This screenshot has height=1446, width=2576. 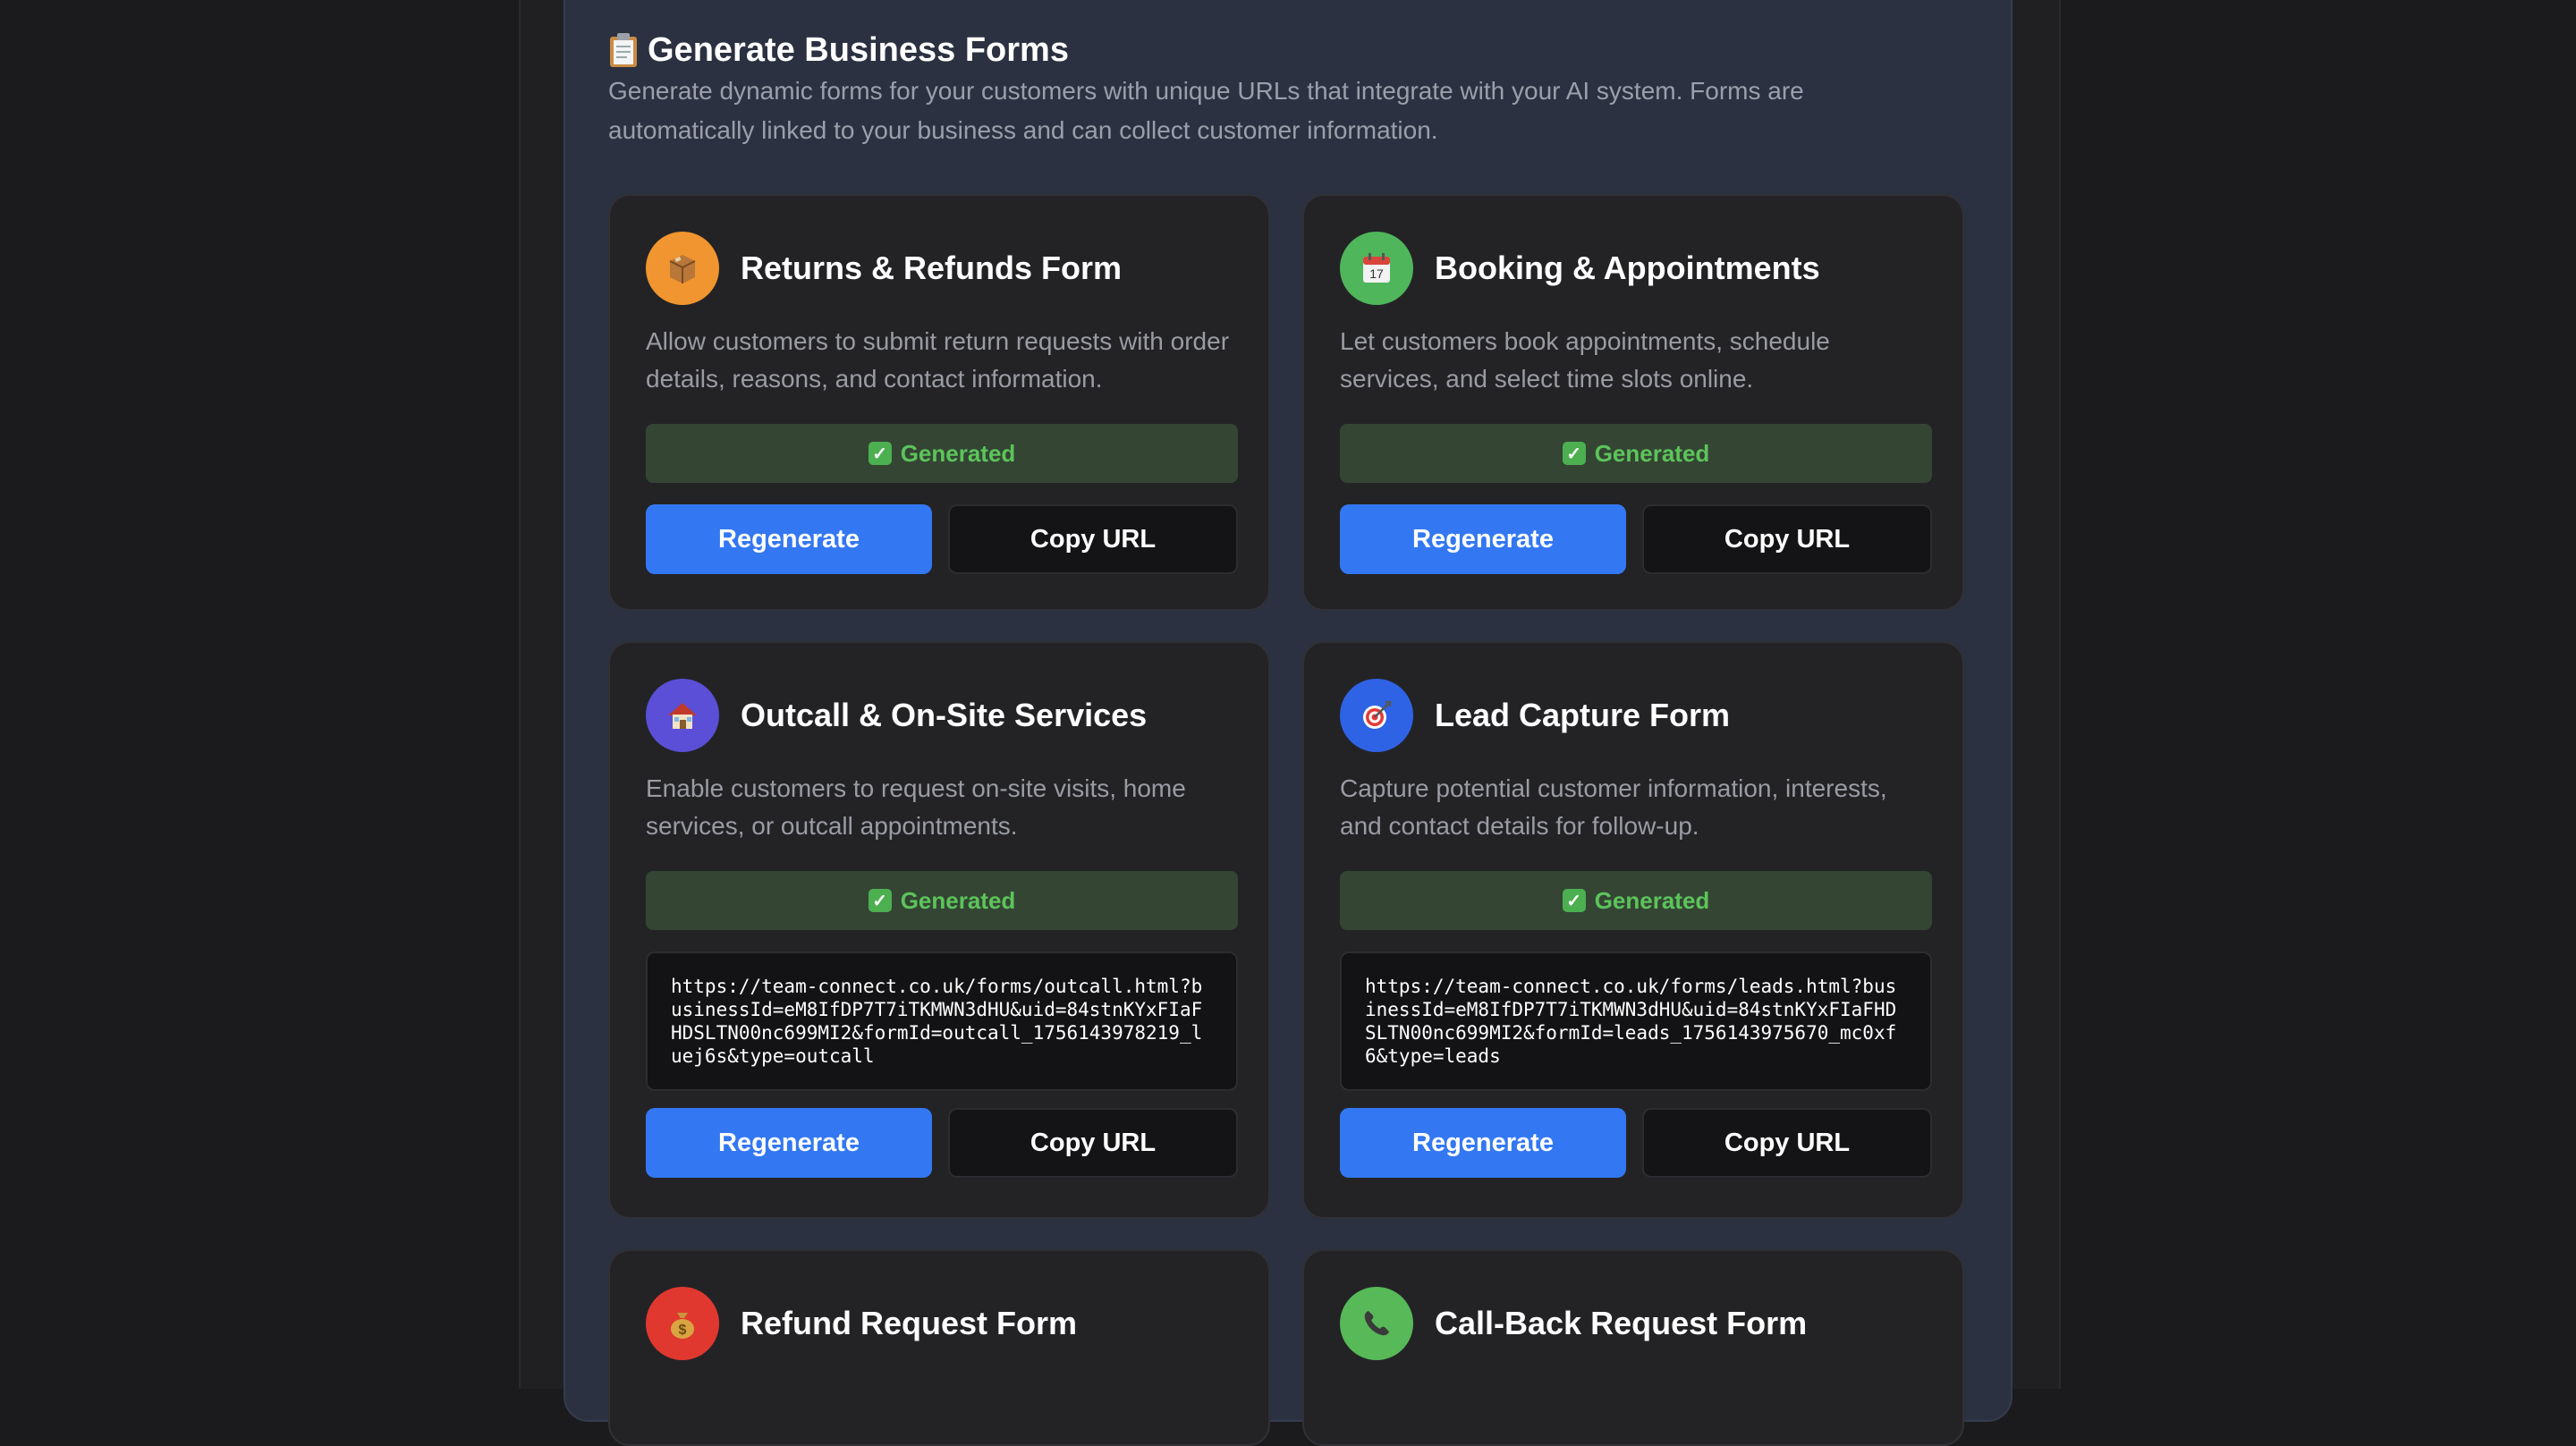 I want to click on money-bag-icon: $, so click(x=682, y=1323).